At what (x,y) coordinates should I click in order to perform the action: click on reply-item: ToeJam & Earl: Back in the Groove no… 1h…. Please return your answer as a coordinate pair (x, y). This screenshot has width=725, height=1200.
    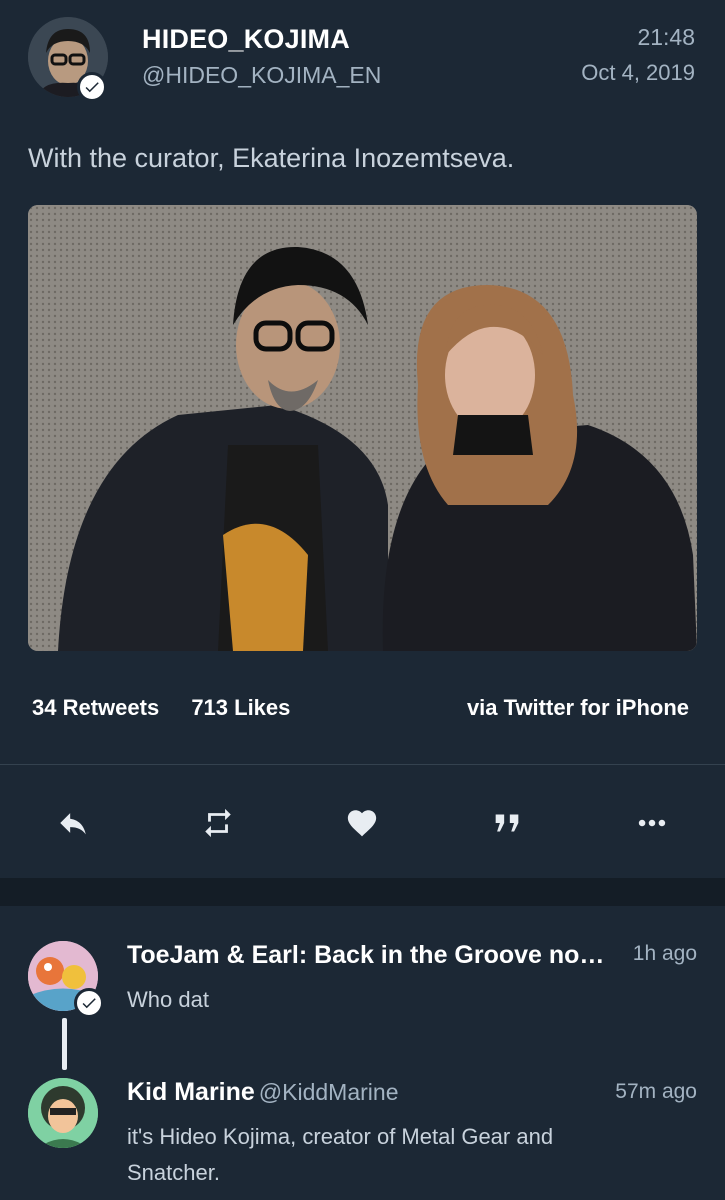
    Looking at the image, I should click on (362, 971).